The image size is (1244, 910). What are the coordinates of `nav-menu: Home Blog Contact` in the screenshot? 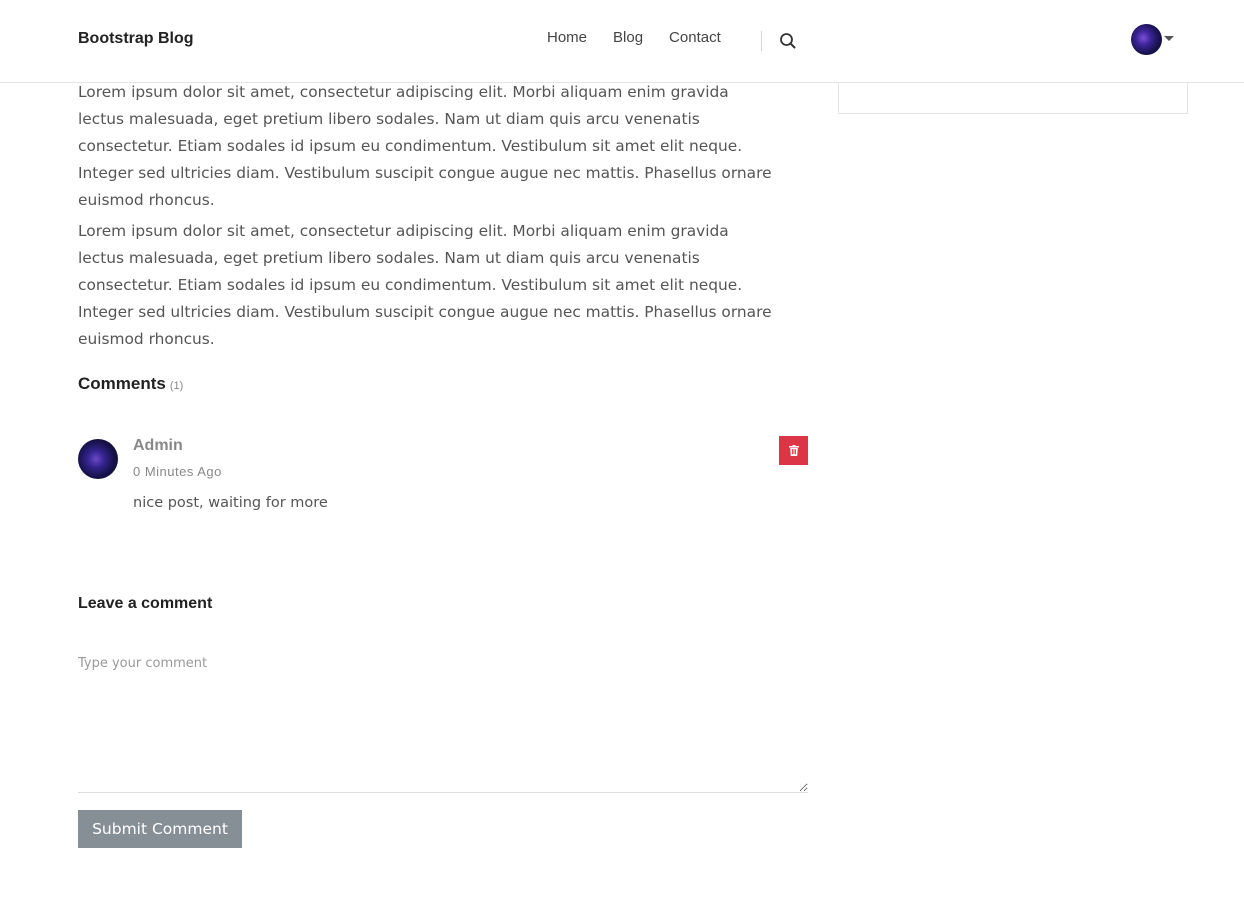 It's located at (634, 37).